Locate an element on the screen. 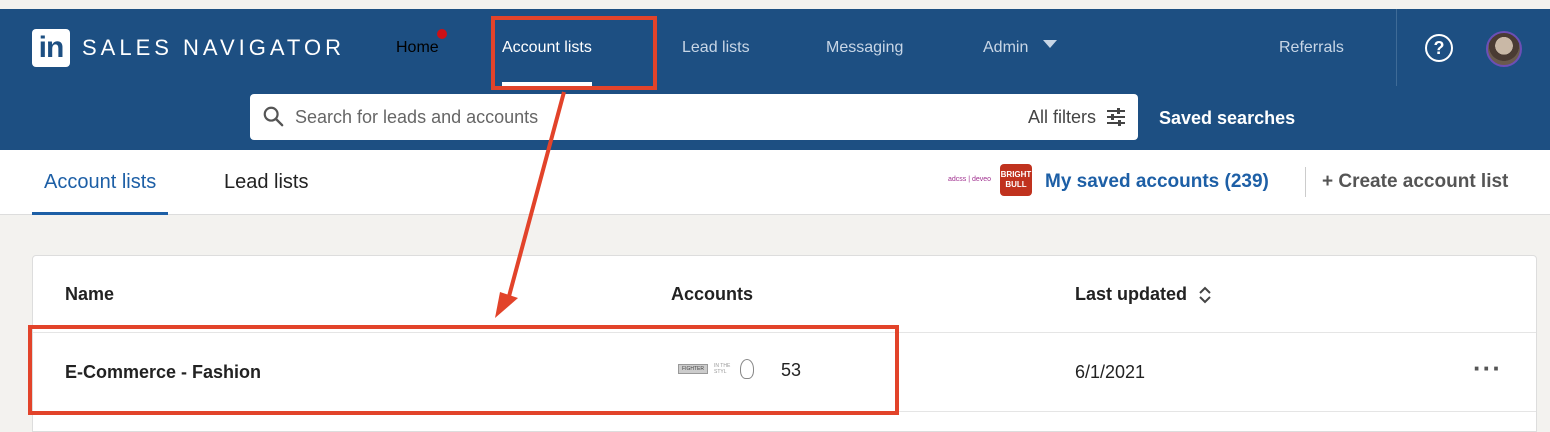  saved-searches-link: Saved searches is located at coordinates (1227, 118).